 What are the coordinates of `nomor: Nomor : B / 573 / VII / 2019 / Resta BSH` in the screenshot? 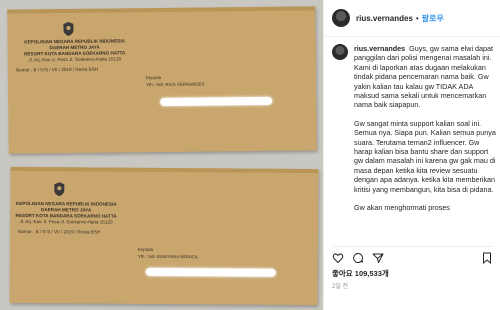 It's located at (59, 231).